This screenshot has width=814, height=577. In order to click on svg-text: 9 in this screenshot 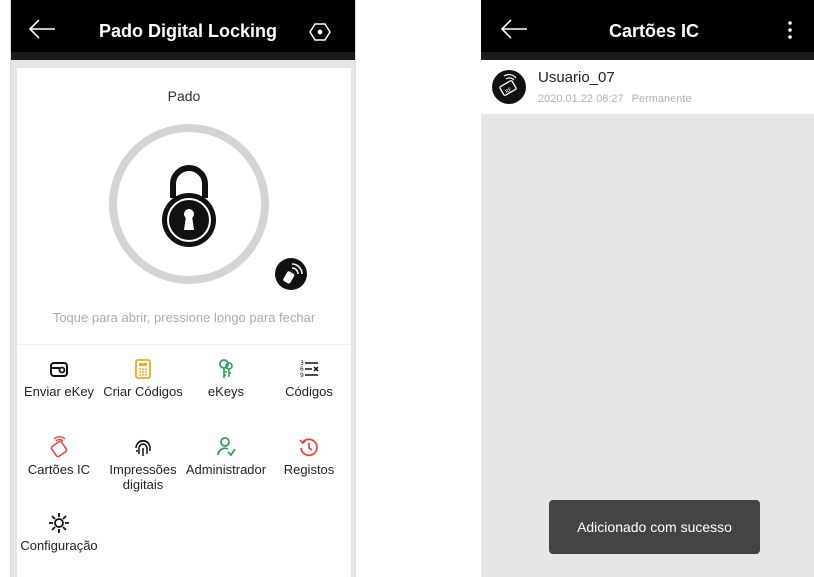, I will do `click(302, 375)`.